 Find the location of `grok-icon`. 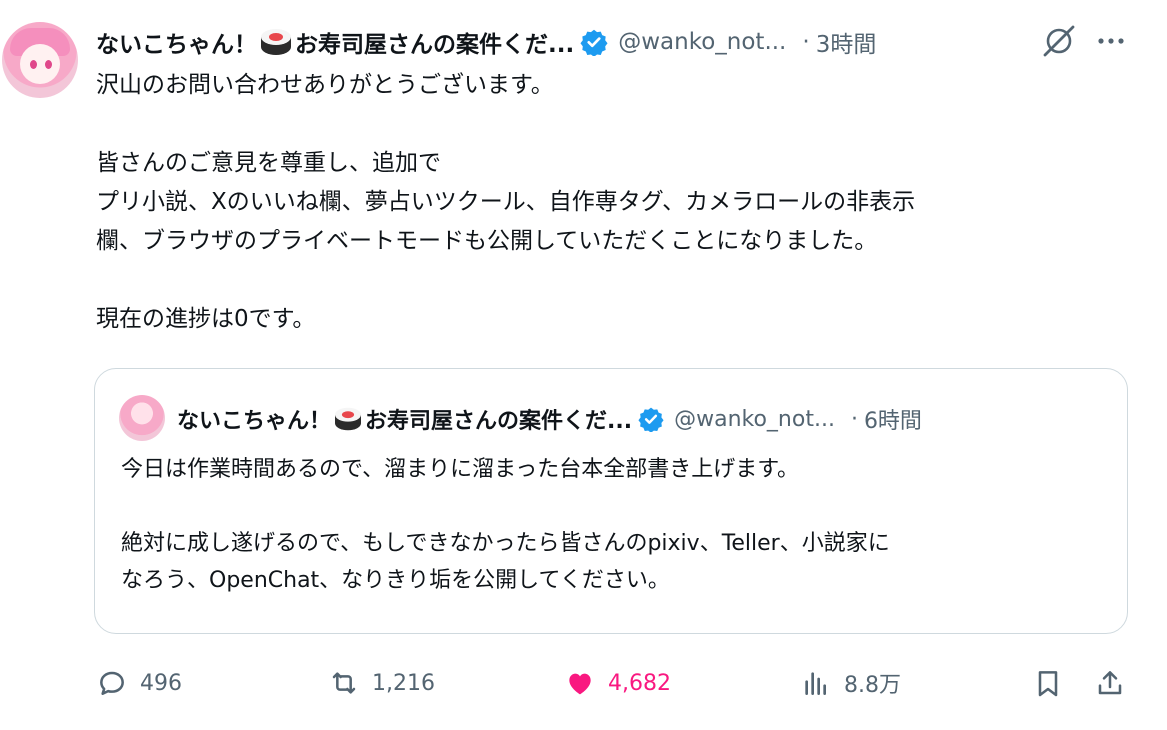

grok-icon is located at coordinates (1059, 41).